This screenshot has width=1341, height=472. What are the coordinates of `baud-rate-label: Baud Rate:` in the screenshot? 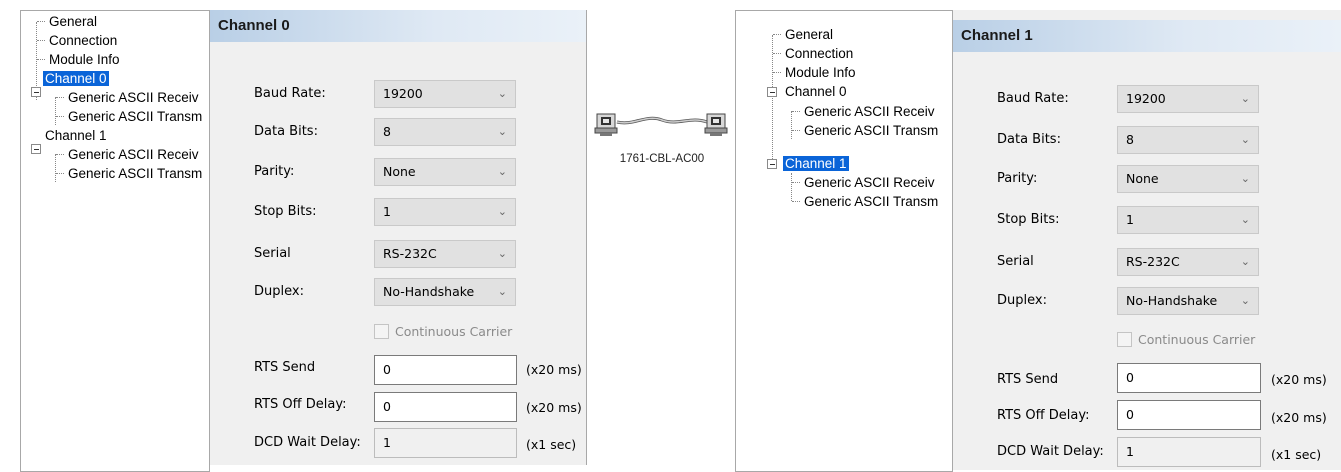 It's located at (290, 93).